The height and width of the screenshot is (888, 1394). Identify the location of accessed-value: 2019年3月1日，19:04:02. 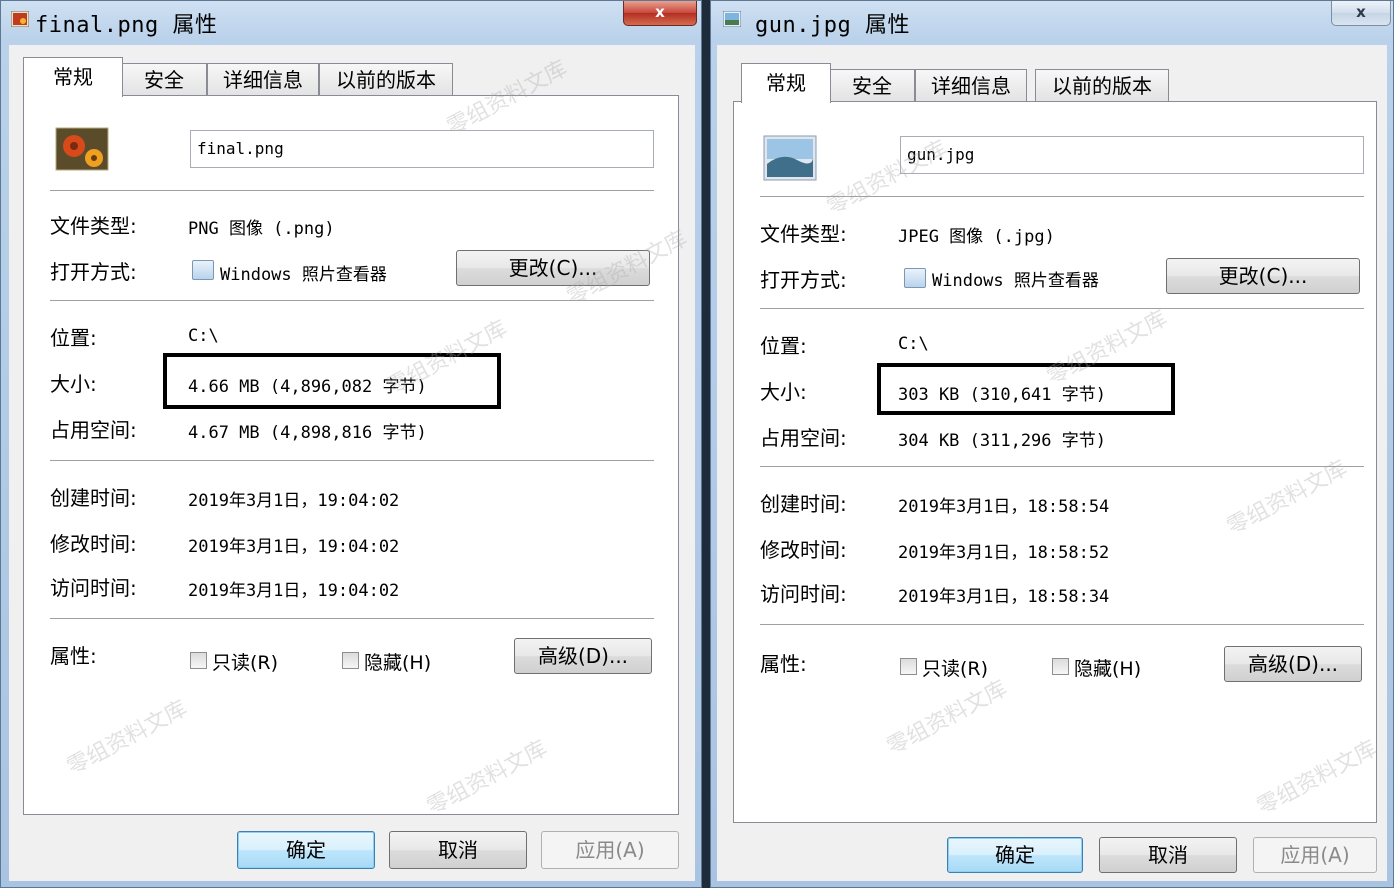
(294, 591).